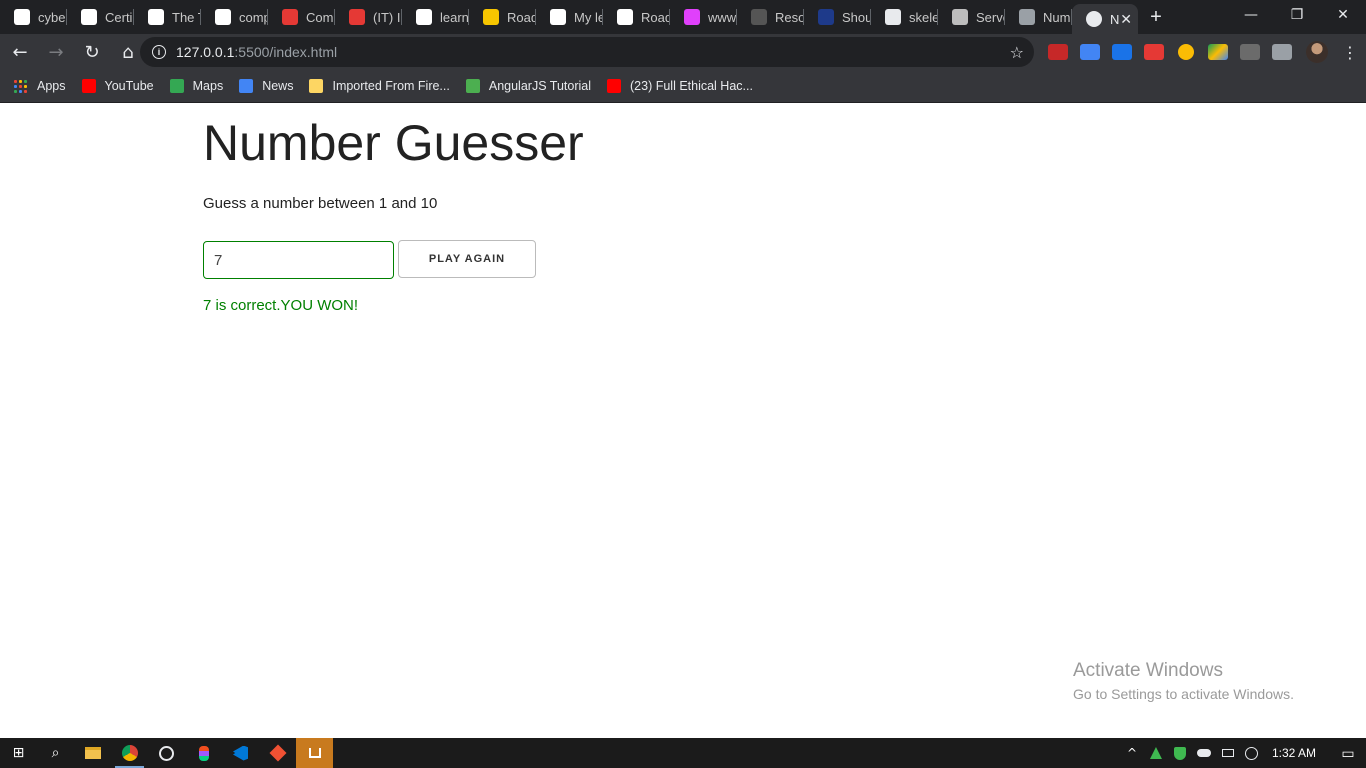 This screenshot has height=768, width=1366. What do you see at coordinates (990, 17) in the screenshot?
I see `tab-title: Serve` at bounding box center [990, 17].